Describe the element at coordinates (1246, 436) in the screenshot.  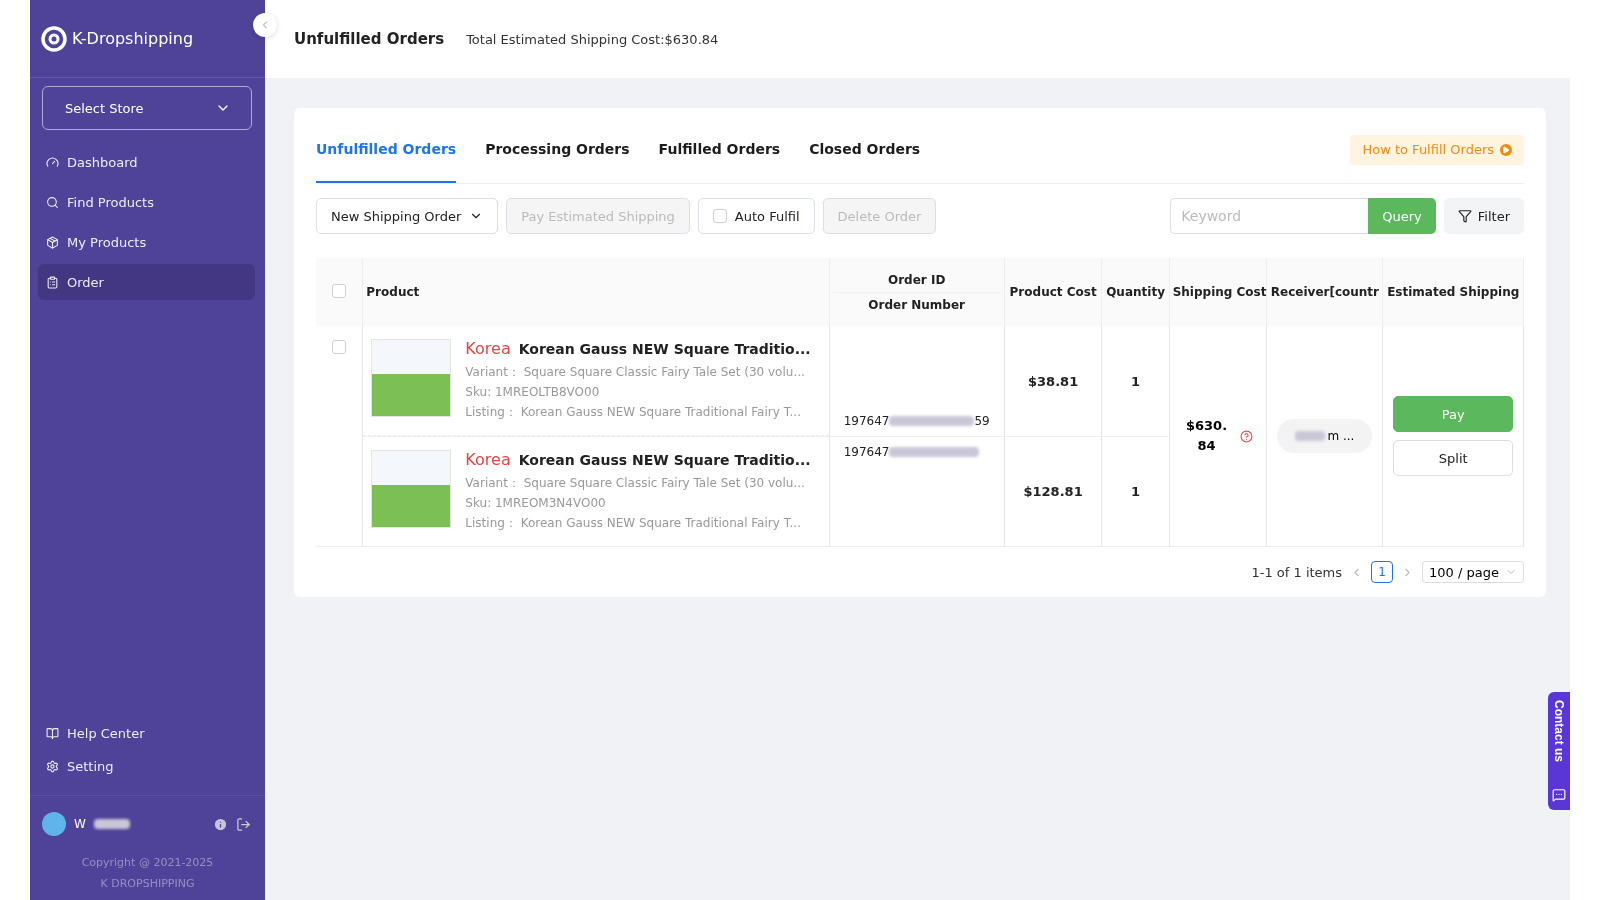
I see `help-icon` at that location.